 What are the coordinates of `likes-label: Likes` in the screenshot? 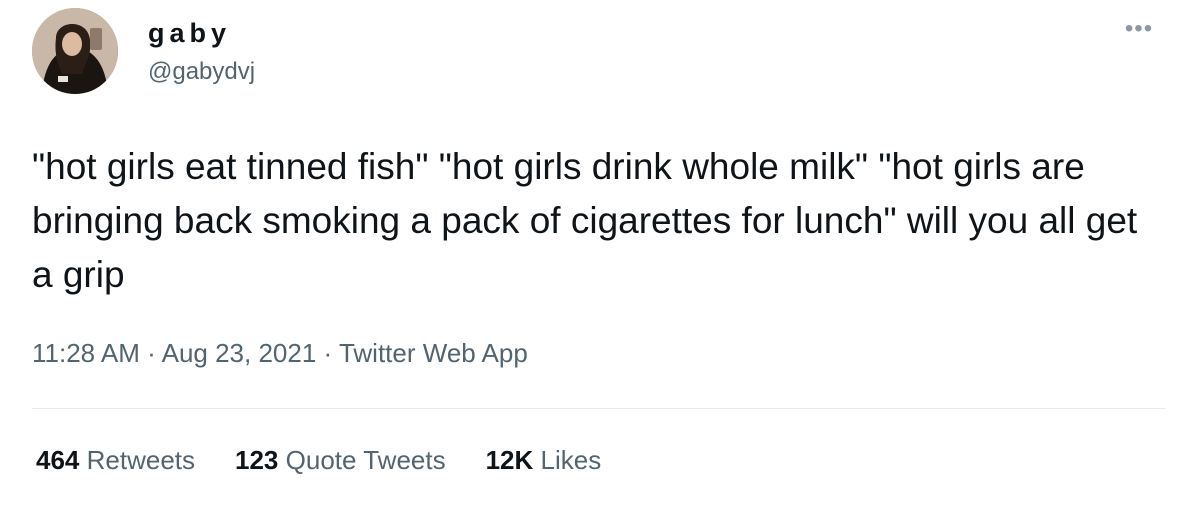 It's located at (571, 460).